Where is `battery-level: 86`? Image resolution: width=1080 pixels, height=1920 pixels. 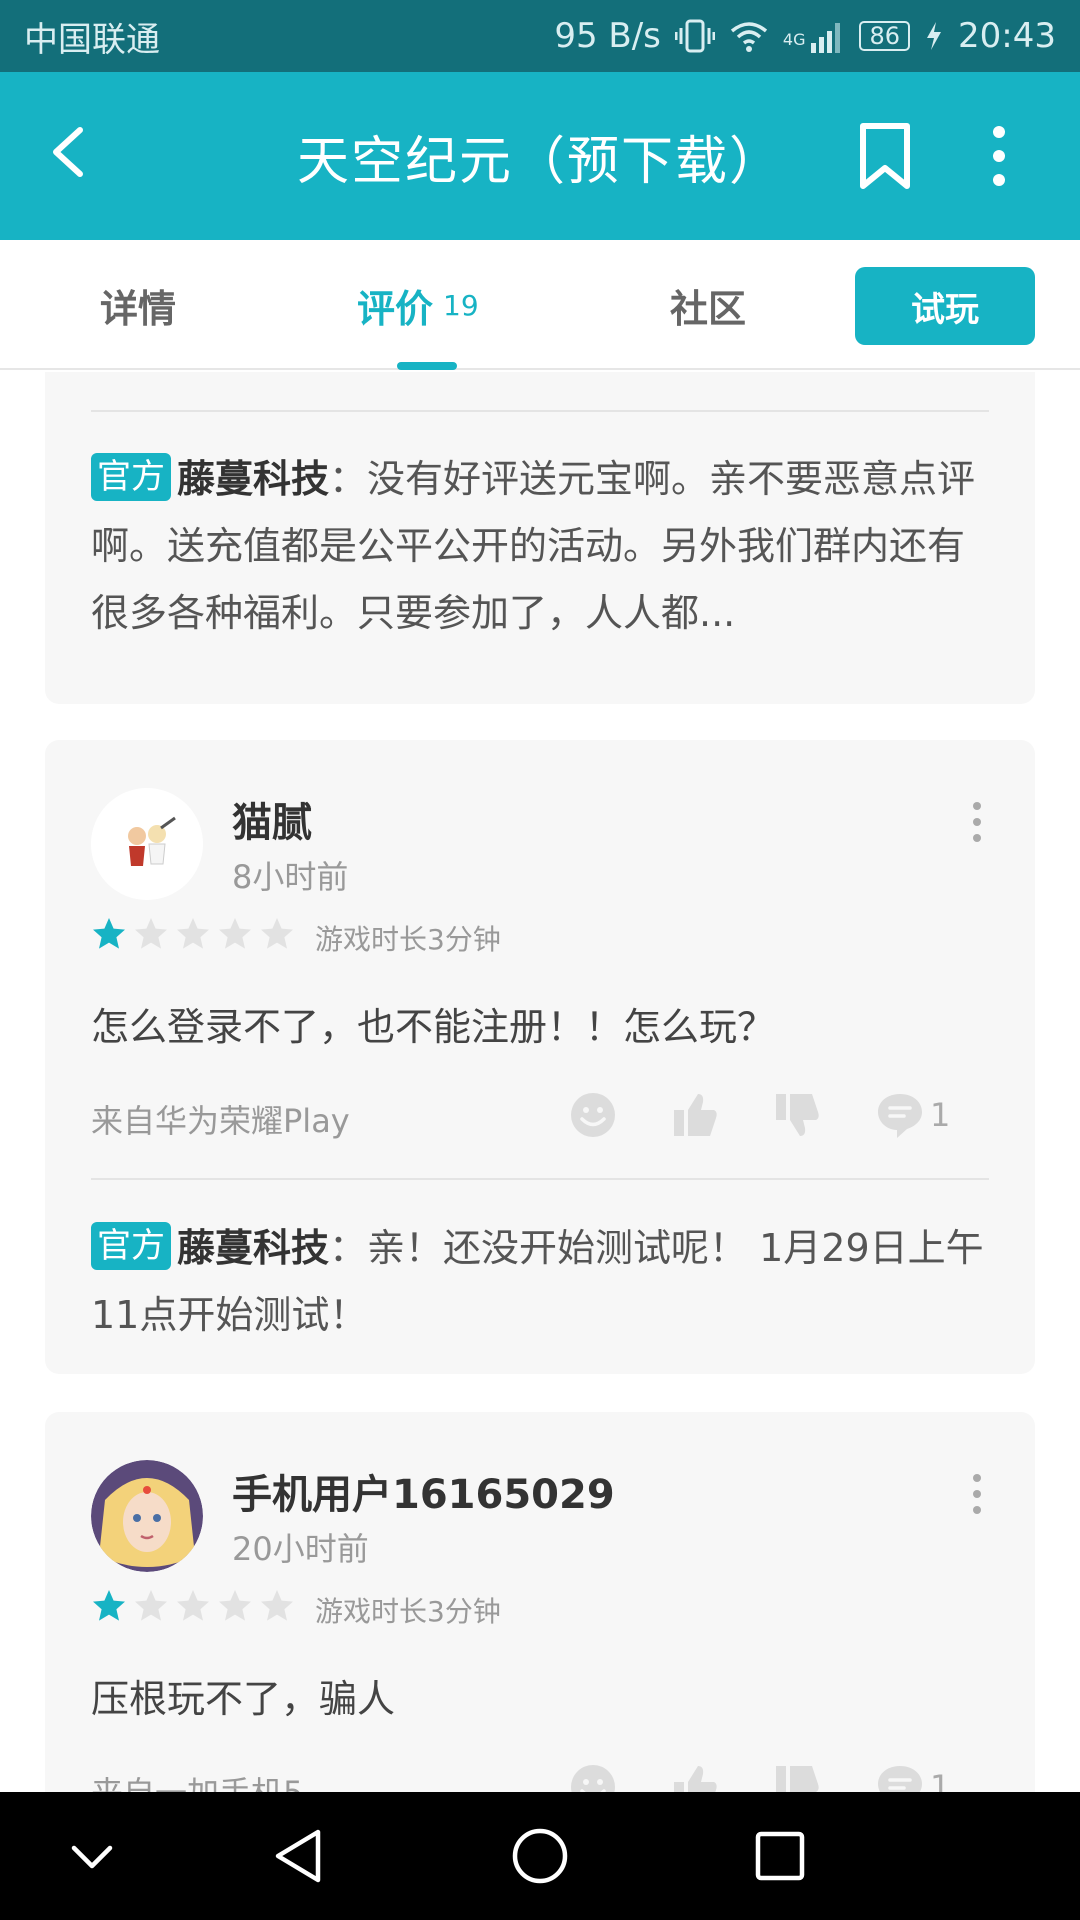
battery-level: 86 is located at coordinates (885, 36).